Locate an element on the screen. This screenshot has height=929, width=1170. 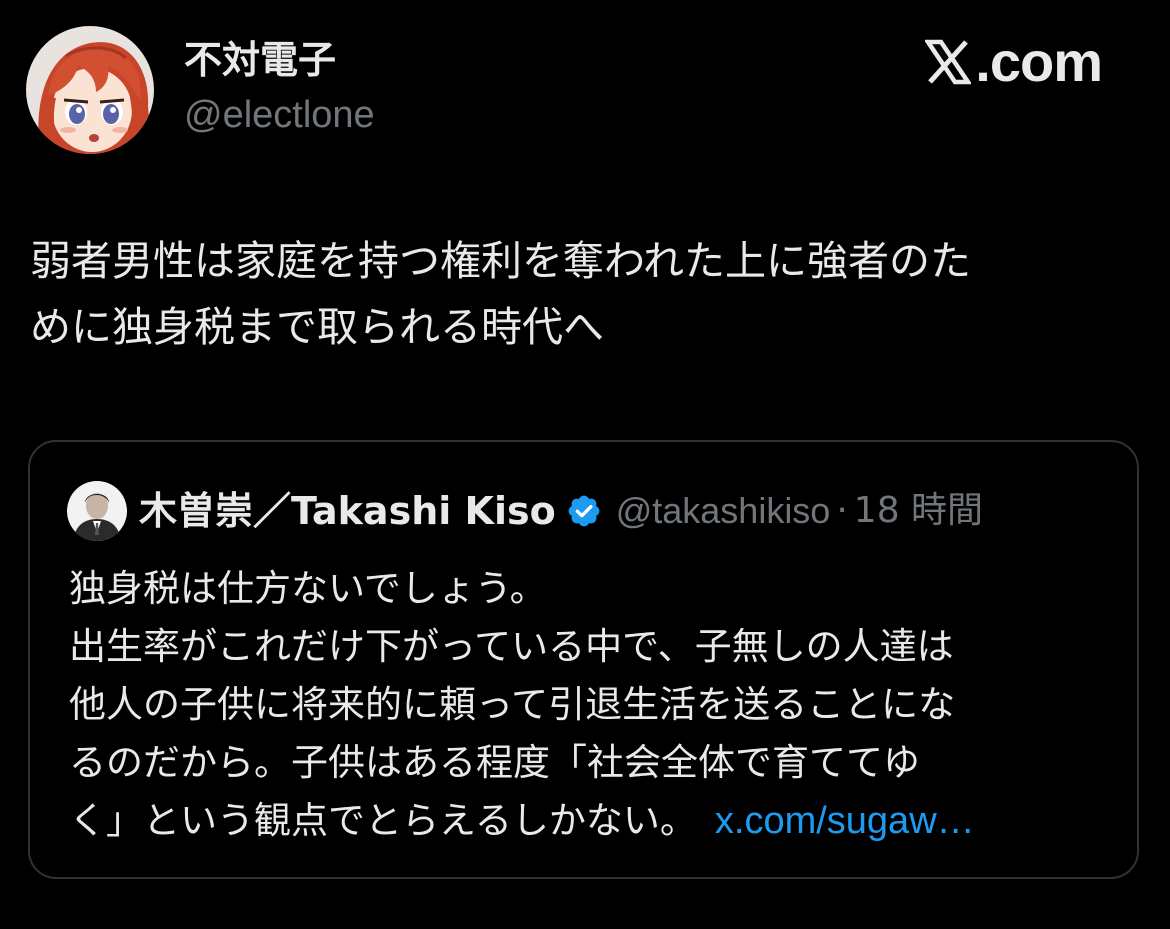
author-handle: @electlone is located at coordinates (279, 115).